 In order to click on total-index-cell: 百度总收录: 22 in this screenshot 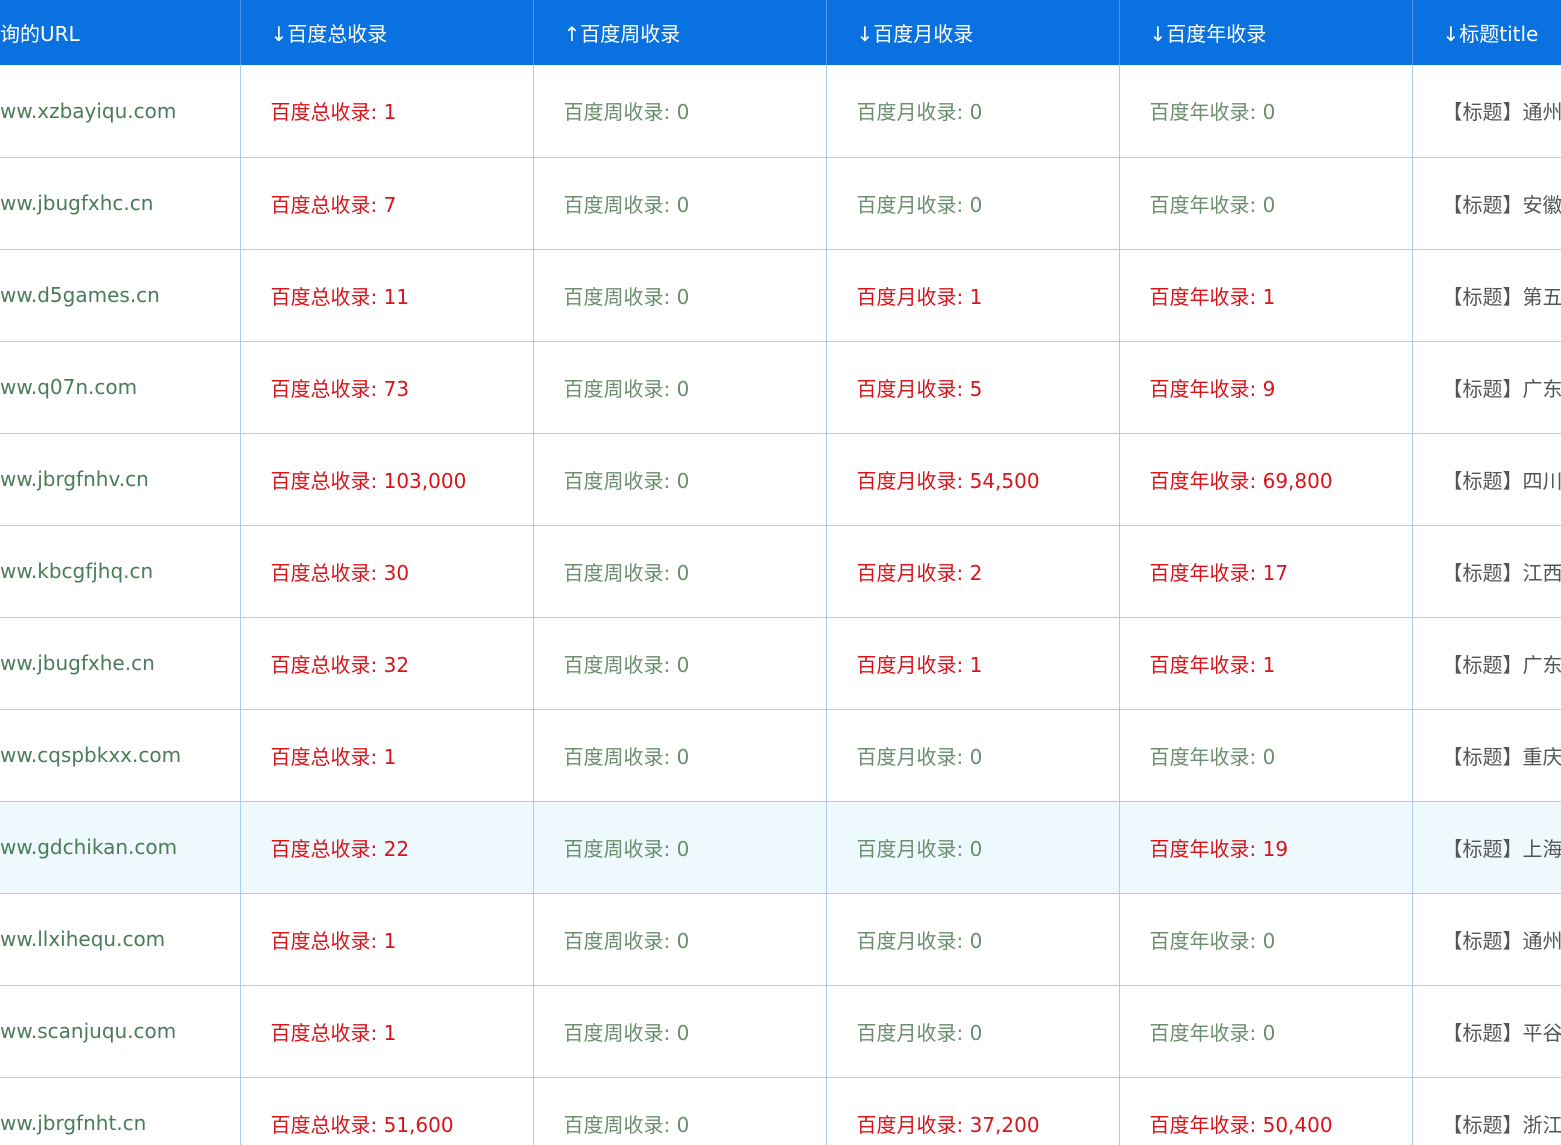, I will do `click(387, 847)`.